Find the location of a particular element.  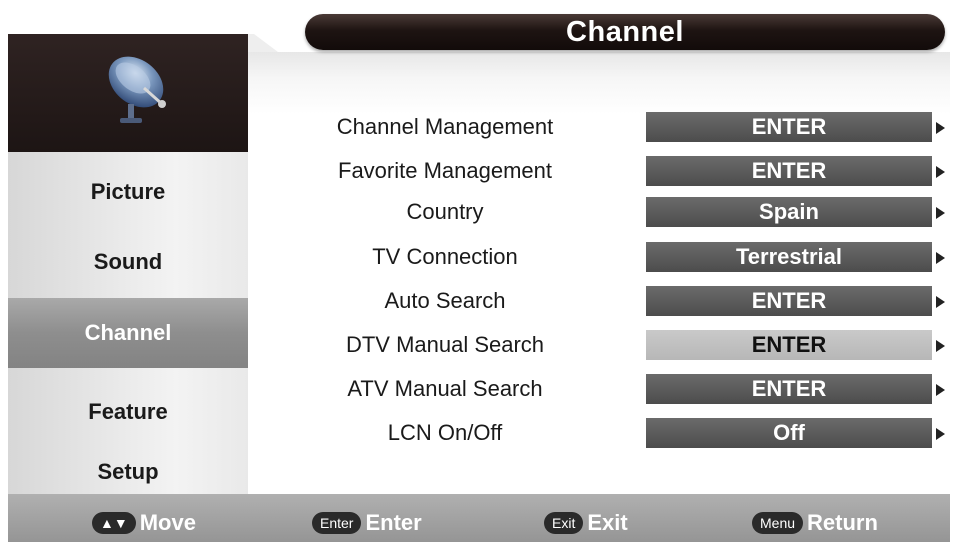

row-country: Country Spain is located at coordinates (605, 212).